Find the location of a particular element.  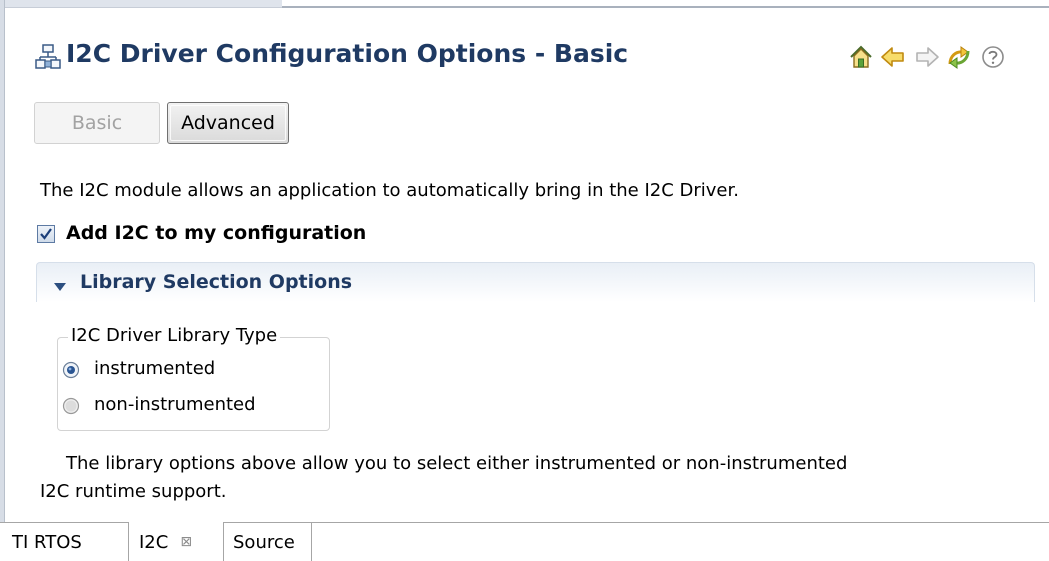

note-line-2: I2C runtime support. is located at coordinates (133, 491).